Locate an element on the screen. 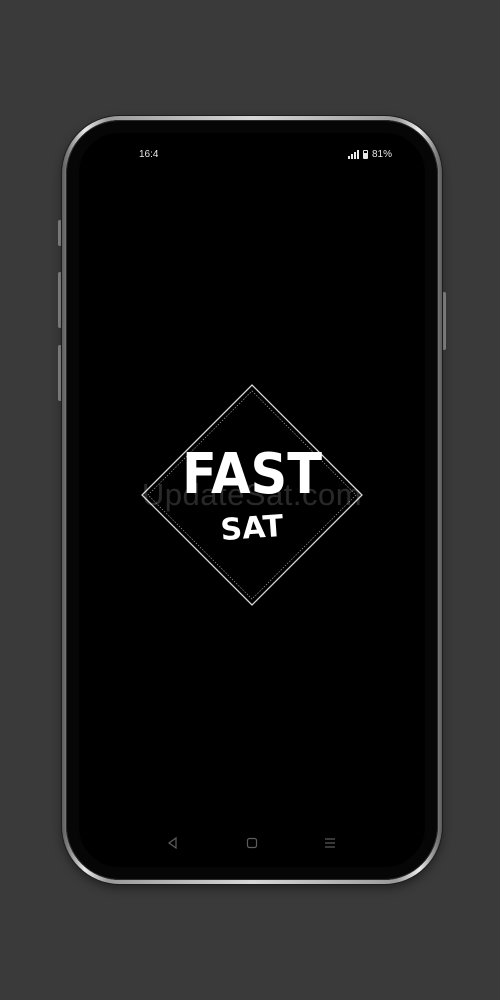 The image size is (500, 1000). power-button is located at coordinates (444, 321).